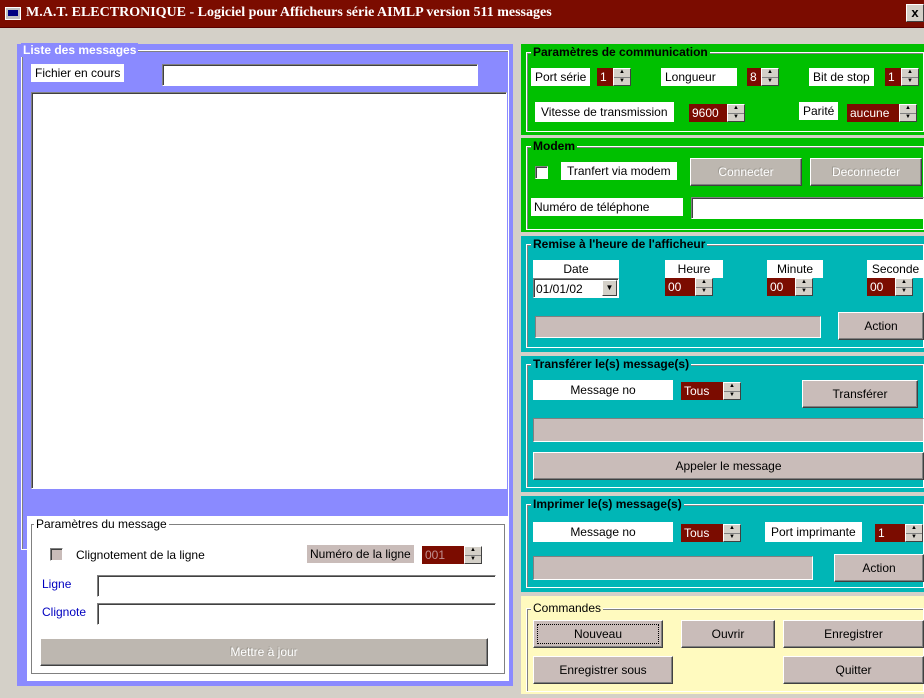 The image size is (924, 698). What do you see at coordinates (604, 112) in the screenshot?
I see `speed-label: Vitesse de transmission` at bounding box center [604, 112].